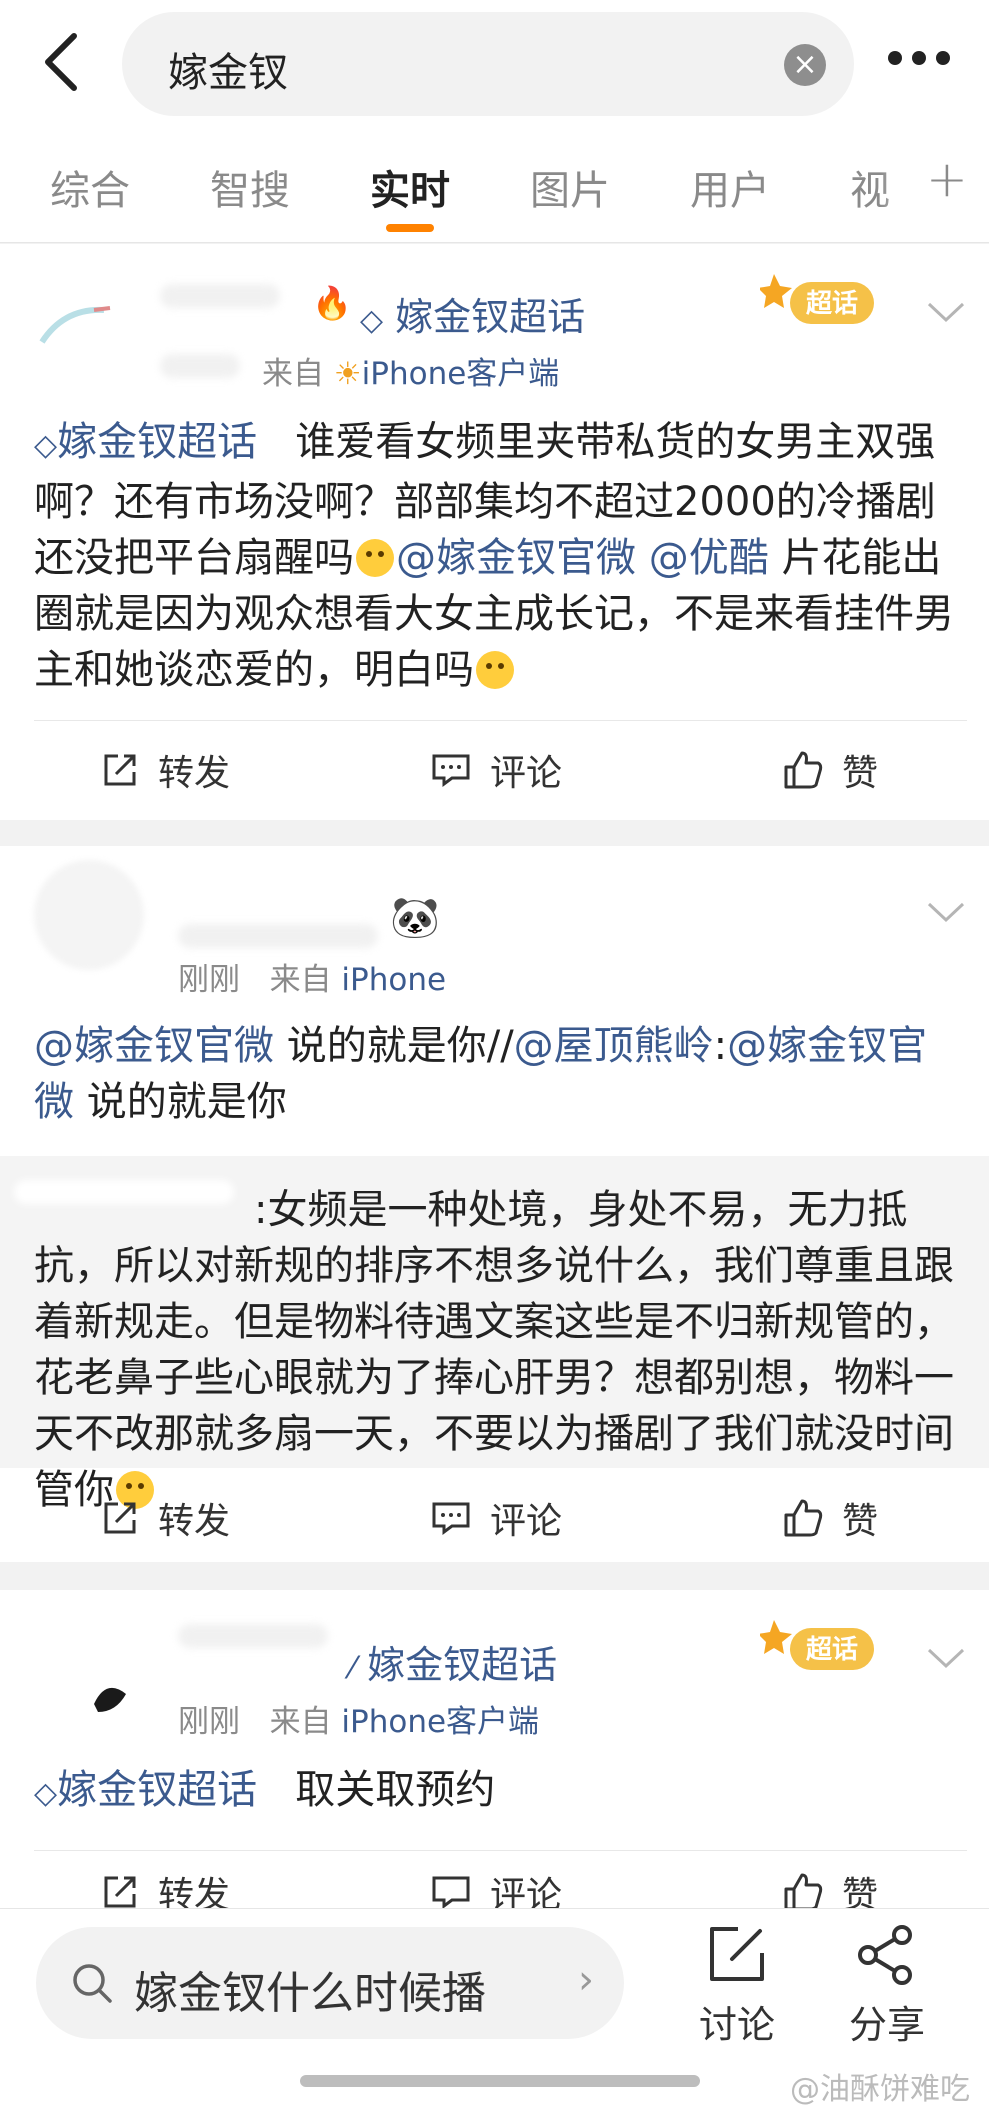  Describe the element at coordinates (410, 187) in the screenshot. I see `tab-realtime: 实时` at that location.